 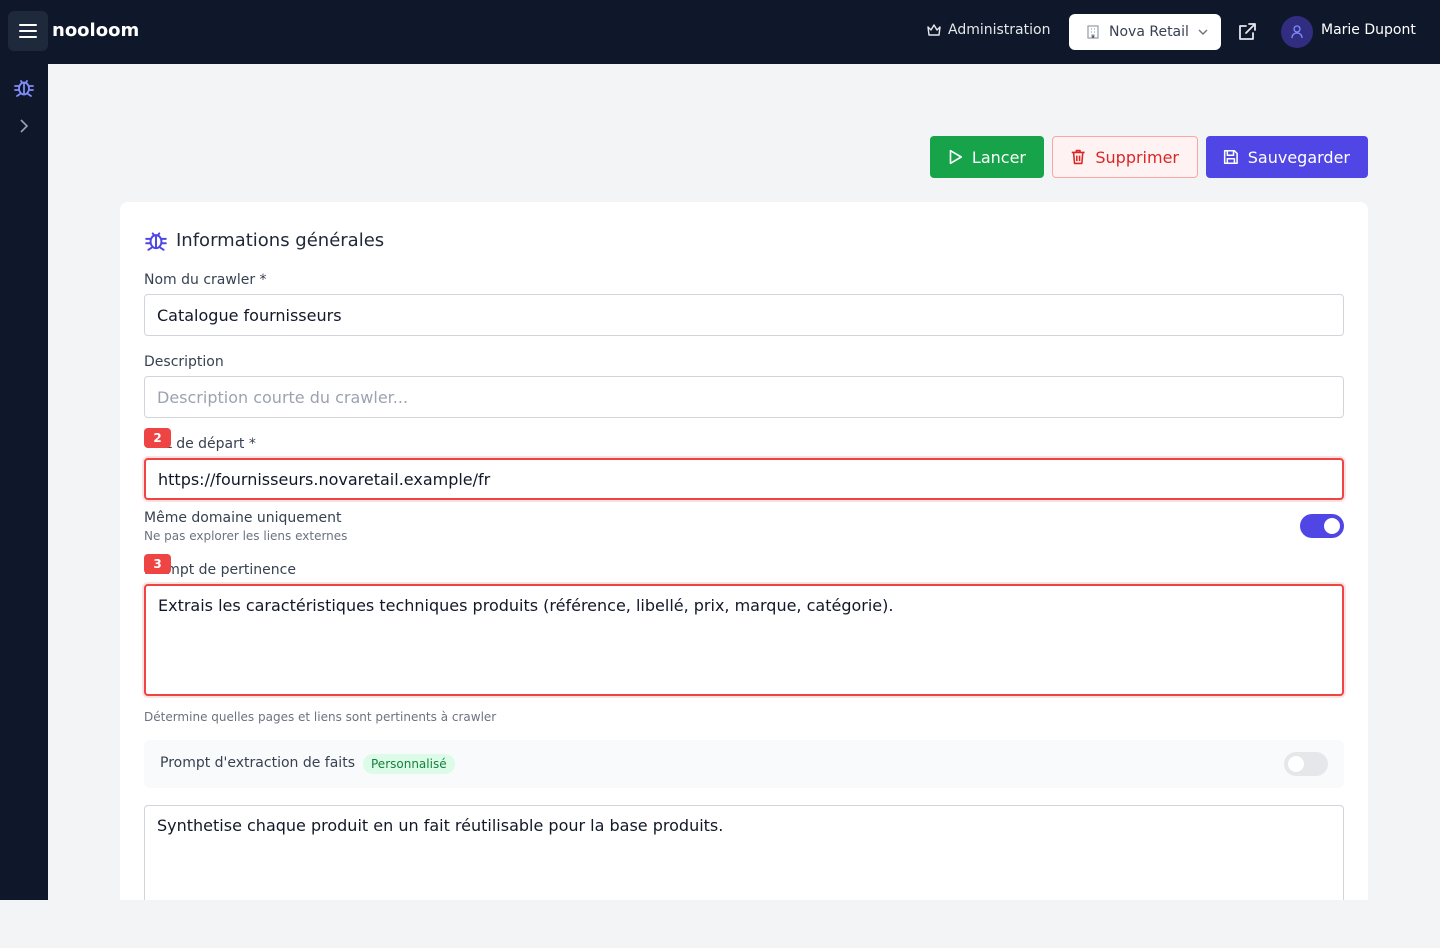 I want to click on save-button: Sauvegarder, so click(x=1287, y=157).